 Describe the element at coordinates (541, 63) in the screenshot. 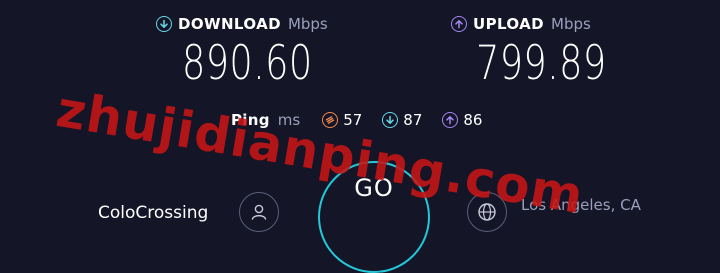

I see `upload-speed-value: 799.89` at that location.